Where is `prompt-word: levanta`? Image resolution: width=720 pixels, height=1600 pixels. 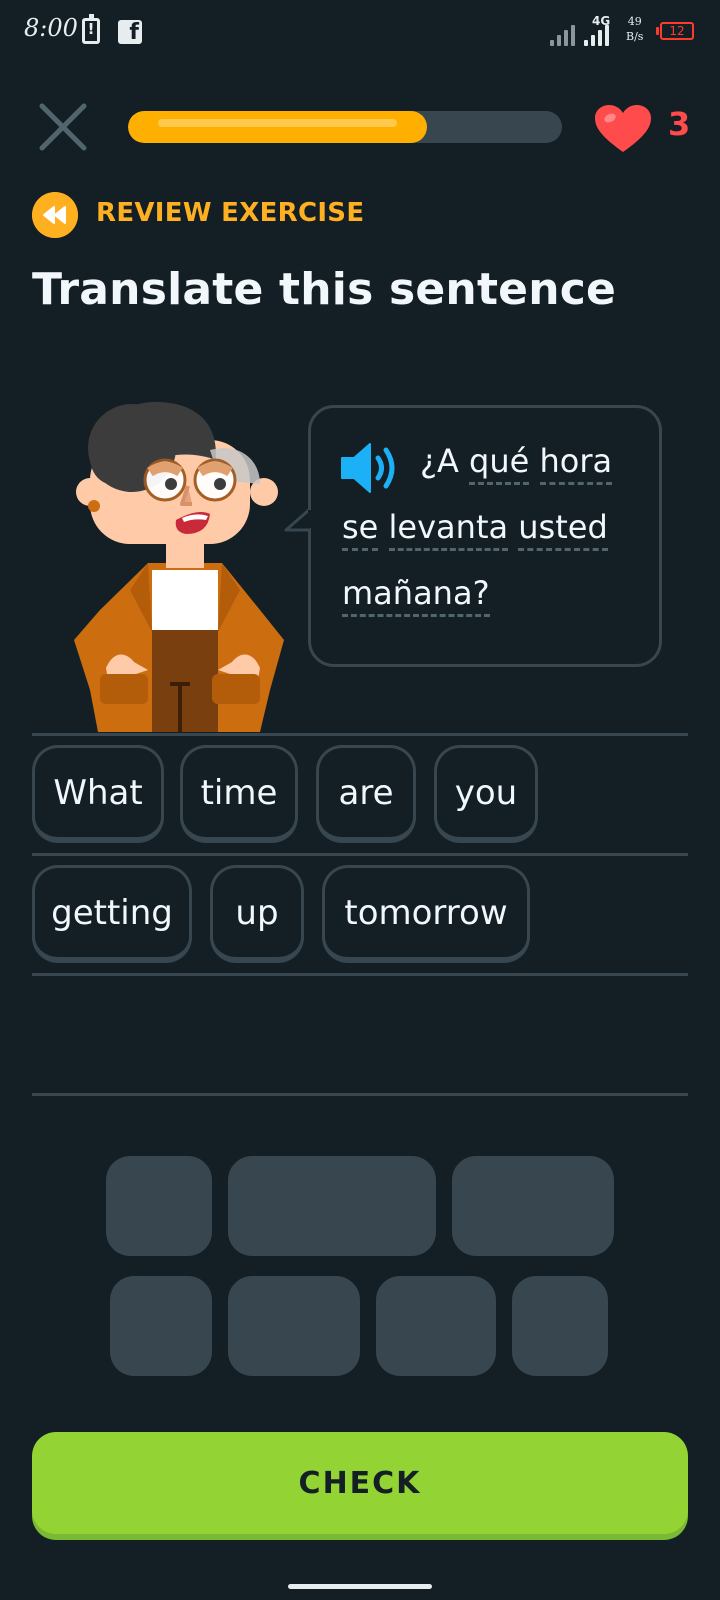
prompt-word: levanta is located at coordinates (448, 529).